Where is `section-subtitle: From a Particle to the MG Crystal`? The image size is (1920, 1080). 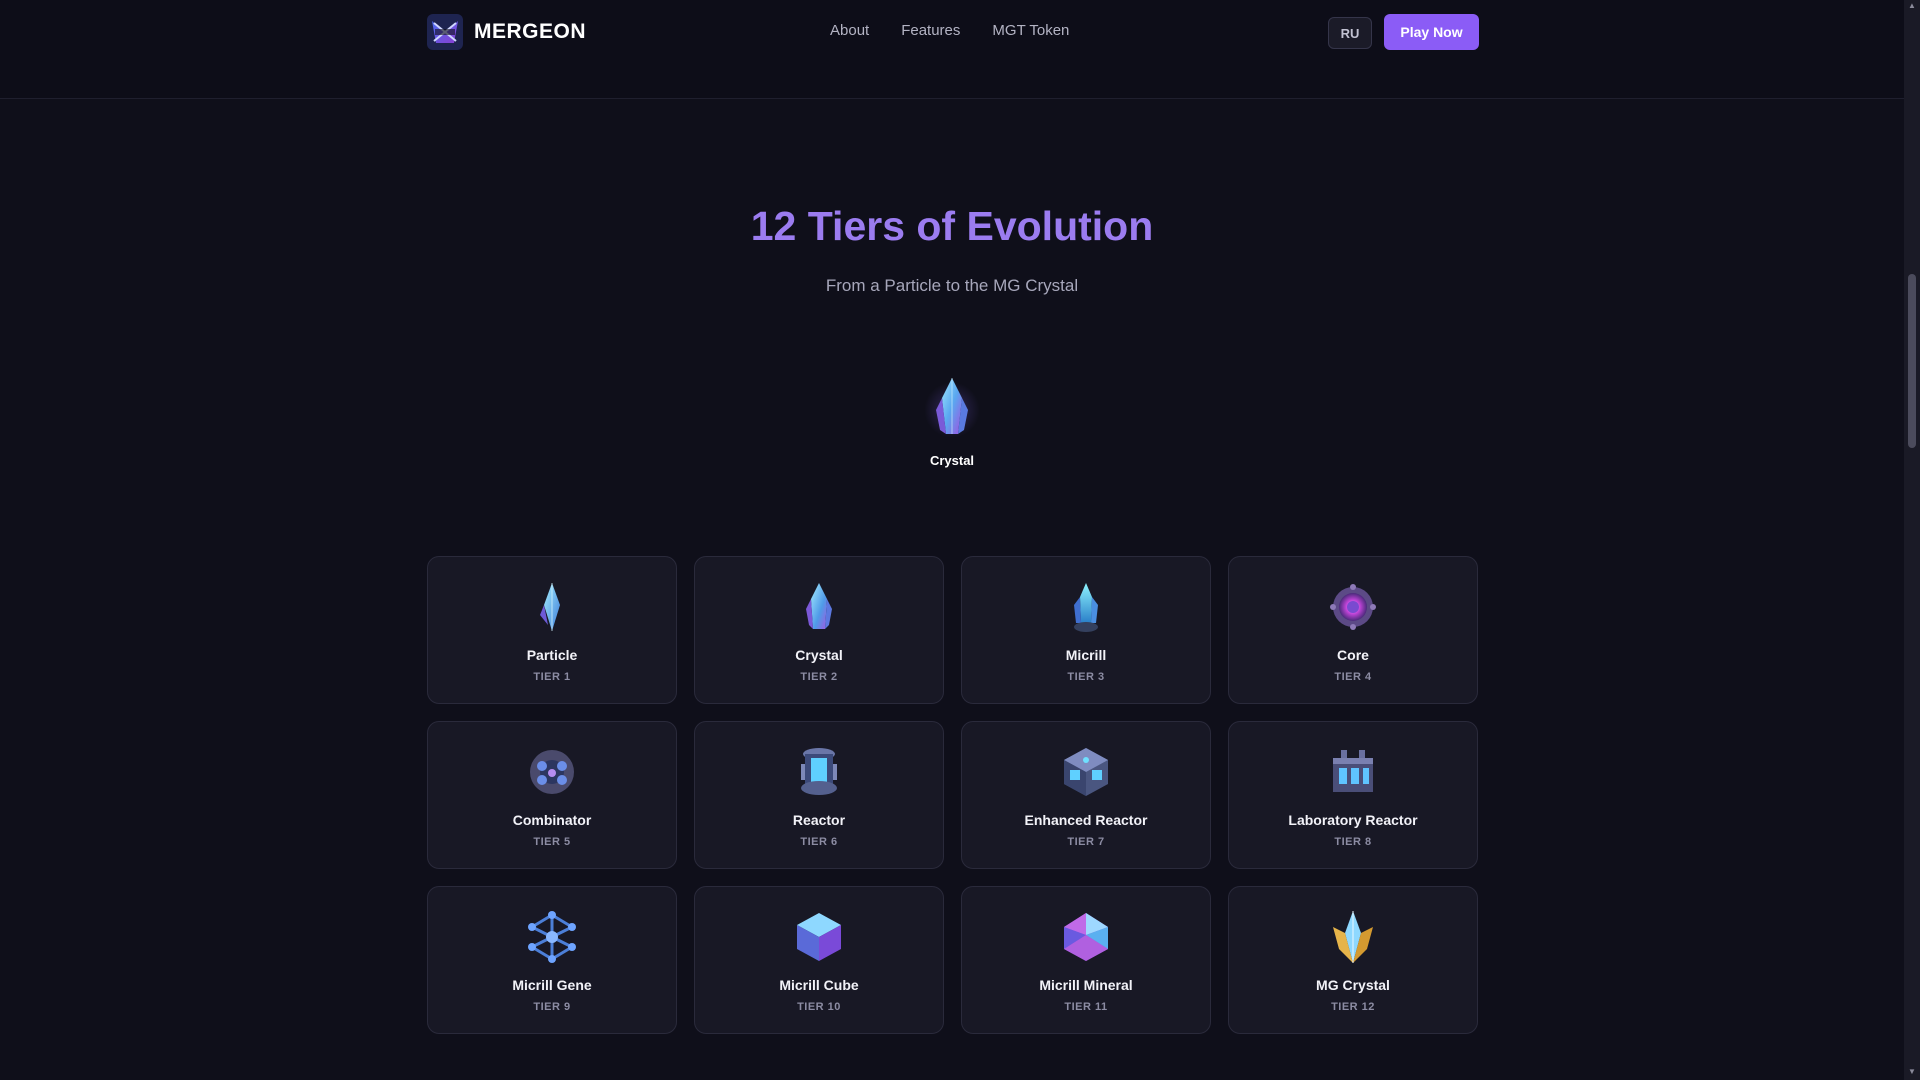 section-subtitle: From a Particle to the MG Crystal is located at coordinates (952, 285).